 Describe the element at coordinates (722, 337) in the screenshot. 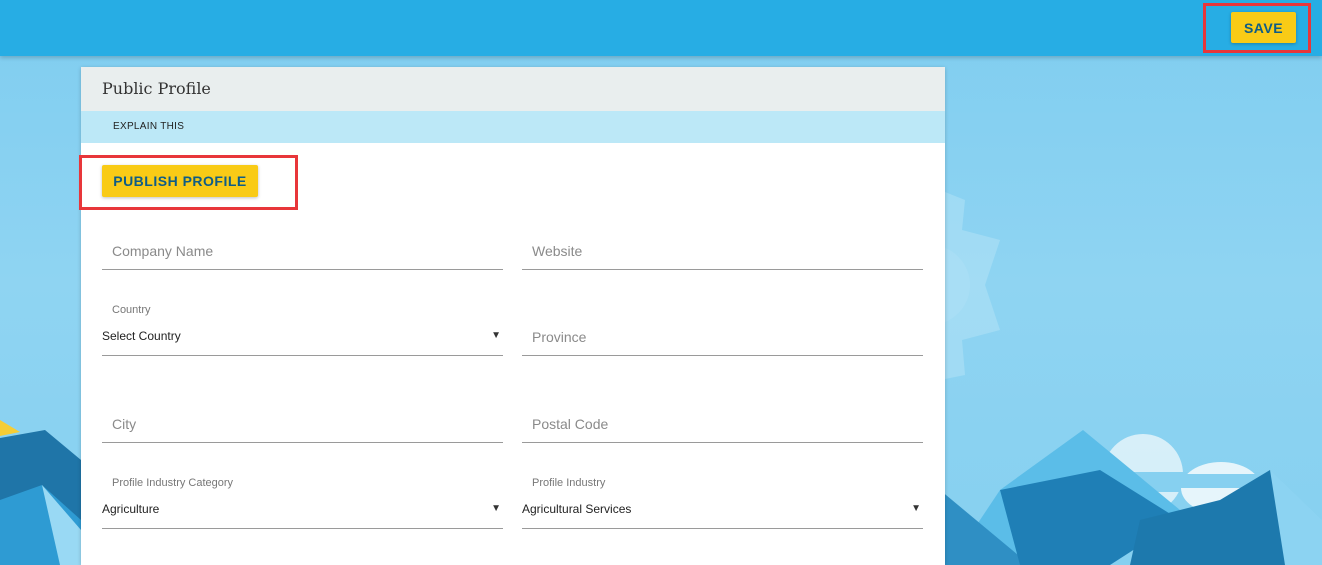

I see `province-input` at that location.